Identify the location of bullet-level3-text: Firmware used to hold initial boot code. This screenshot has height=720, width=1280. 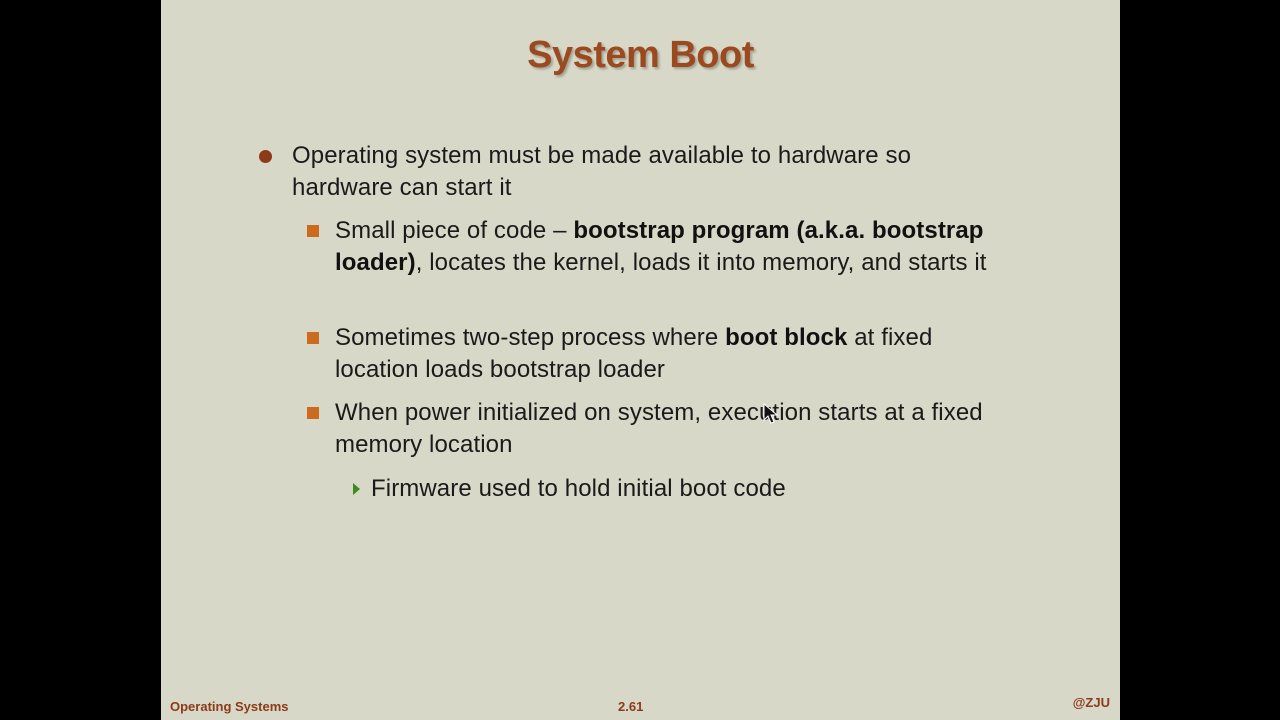
(578, 488).